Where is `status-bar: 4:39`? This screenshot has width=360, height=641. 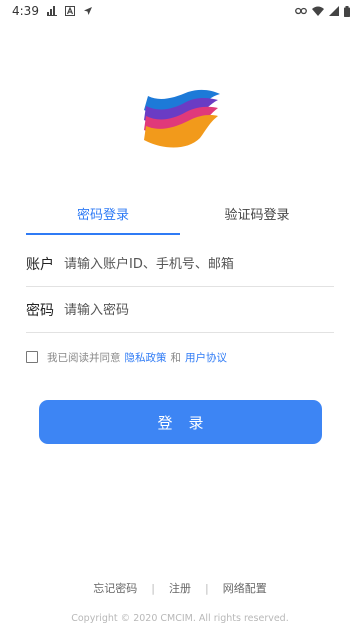
status-bar: 4:39 is located at coordinates (180, 11).